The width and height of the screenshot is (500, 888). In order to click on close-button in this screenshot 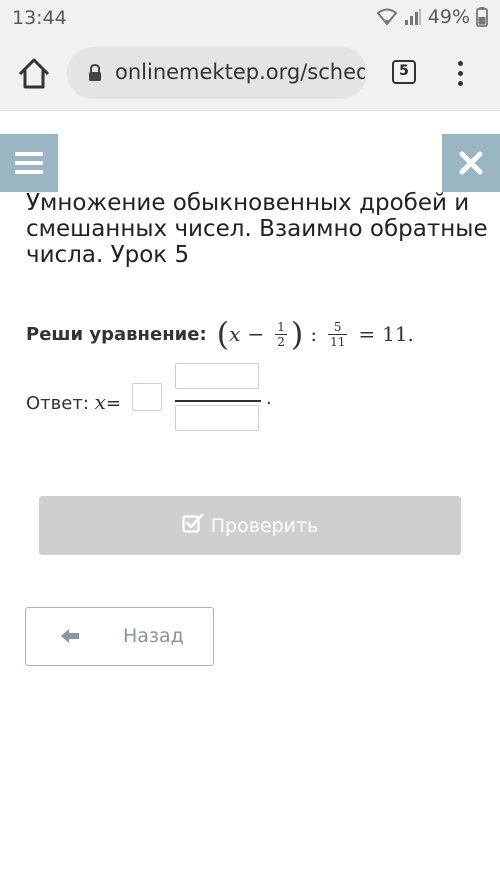, I will do `click(471, 163)`.